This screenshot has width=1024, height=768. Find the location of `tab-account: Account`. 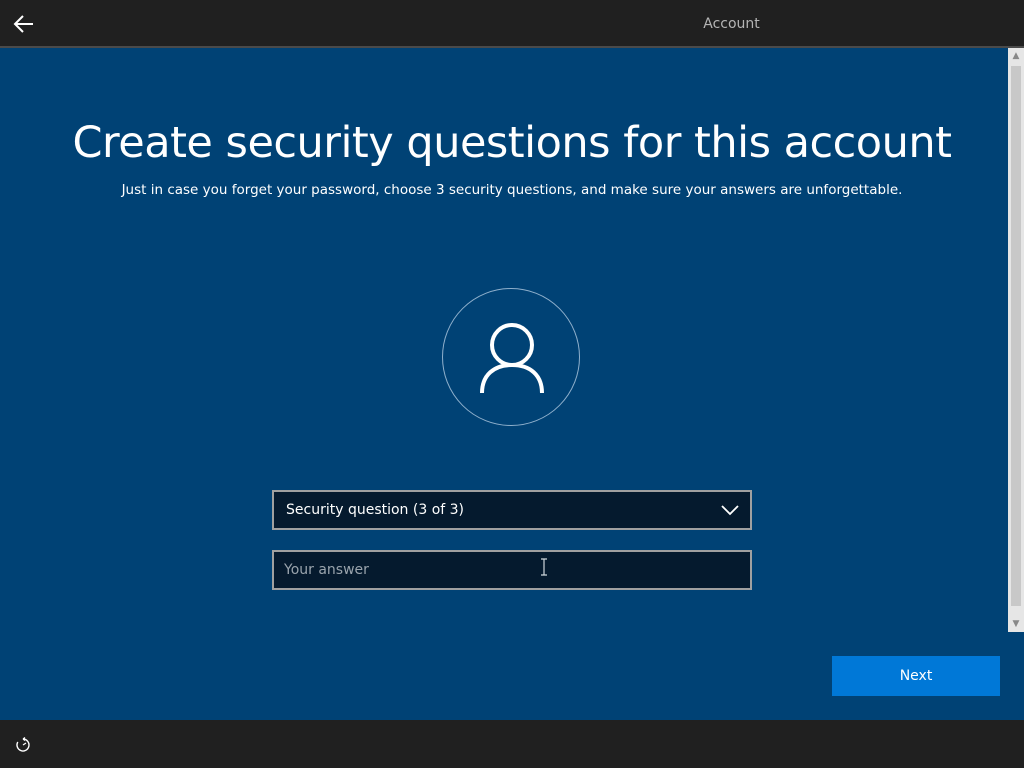

tab-account: Account is located at coordinates (731, 24).